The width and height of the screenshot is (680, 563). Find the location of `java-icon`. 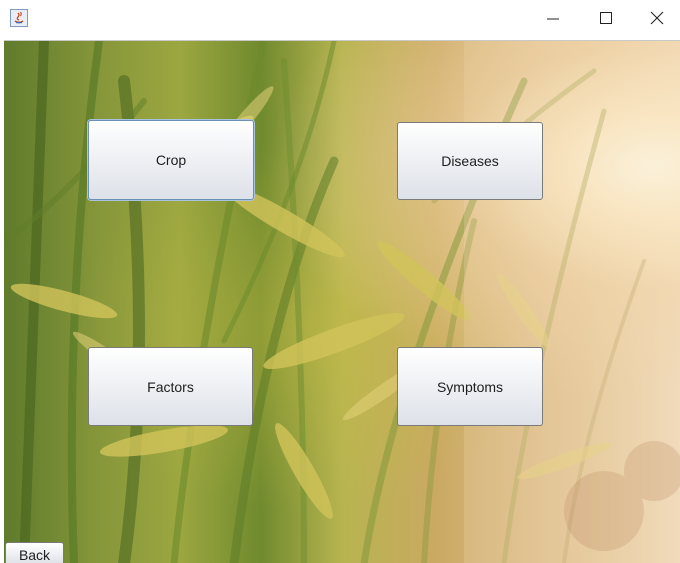

java-icon is located at coordinates (19, 18).